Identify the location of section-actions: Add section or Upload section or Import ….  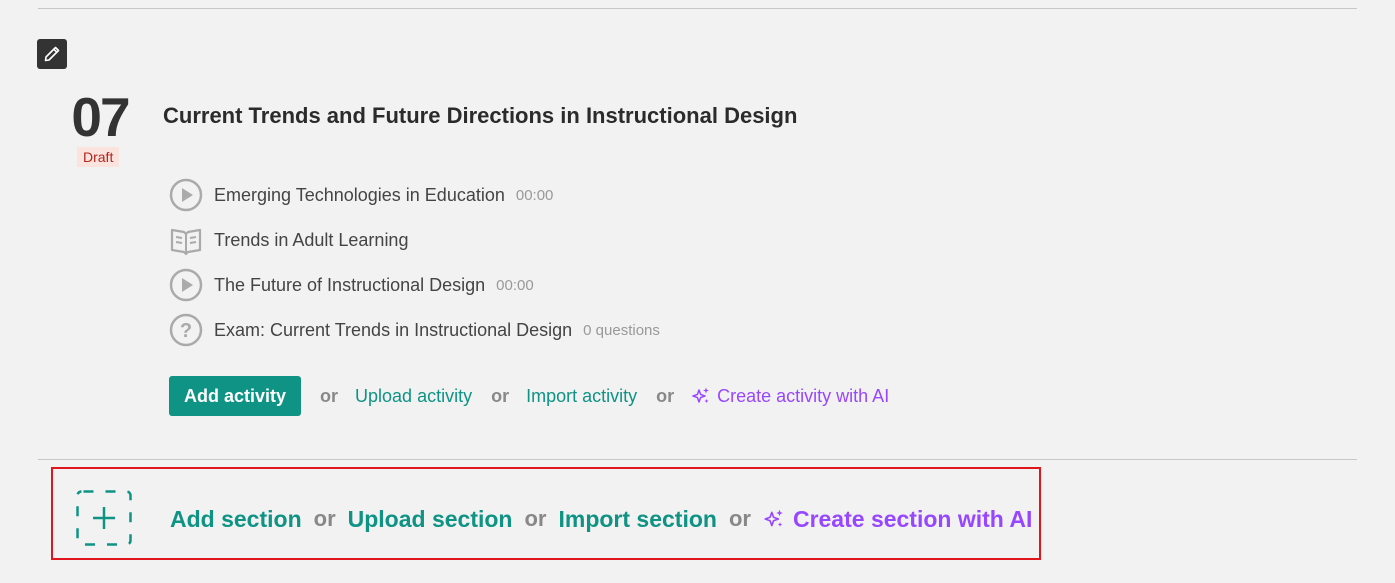
(601, 519).